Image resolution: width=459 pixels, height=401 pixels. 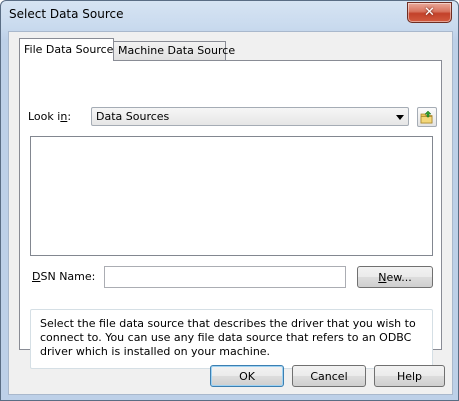 What do you see at coordinates (247, 376) in the screenshot?
I see `ok-button: OK` at bounding box center [247, 376].